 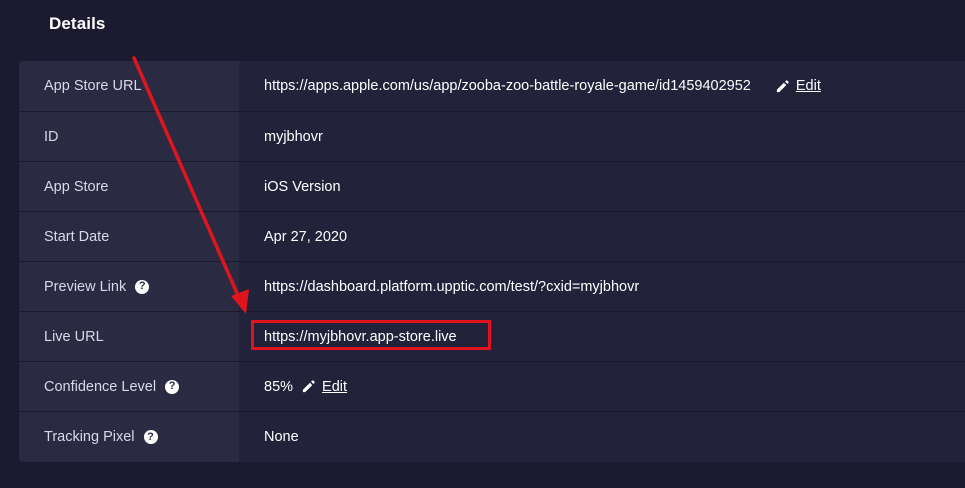 I want to click on row-value: myjbhovr, so click(x=602, y=136).